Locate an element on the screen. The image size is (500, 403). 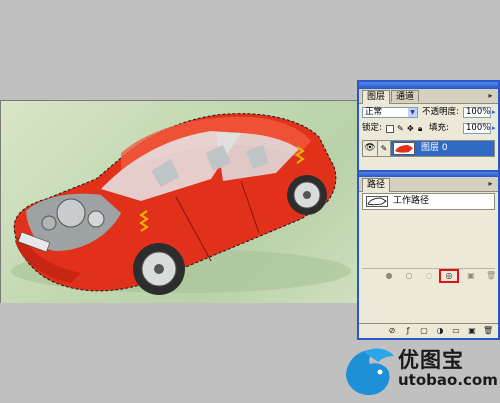
fill-path-icon: ● is located at coordinates (389, 276).